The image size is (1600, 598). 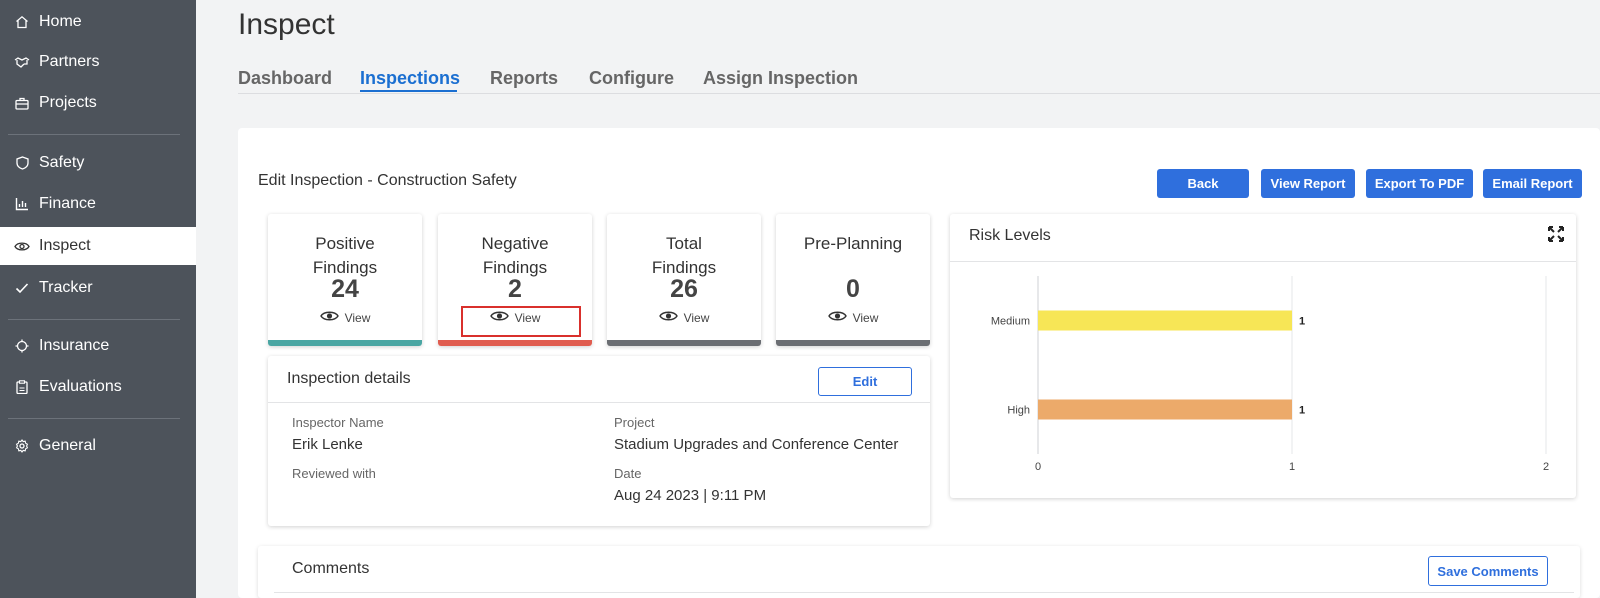 I want to click on comments-divider, so click(x=924, y=592).